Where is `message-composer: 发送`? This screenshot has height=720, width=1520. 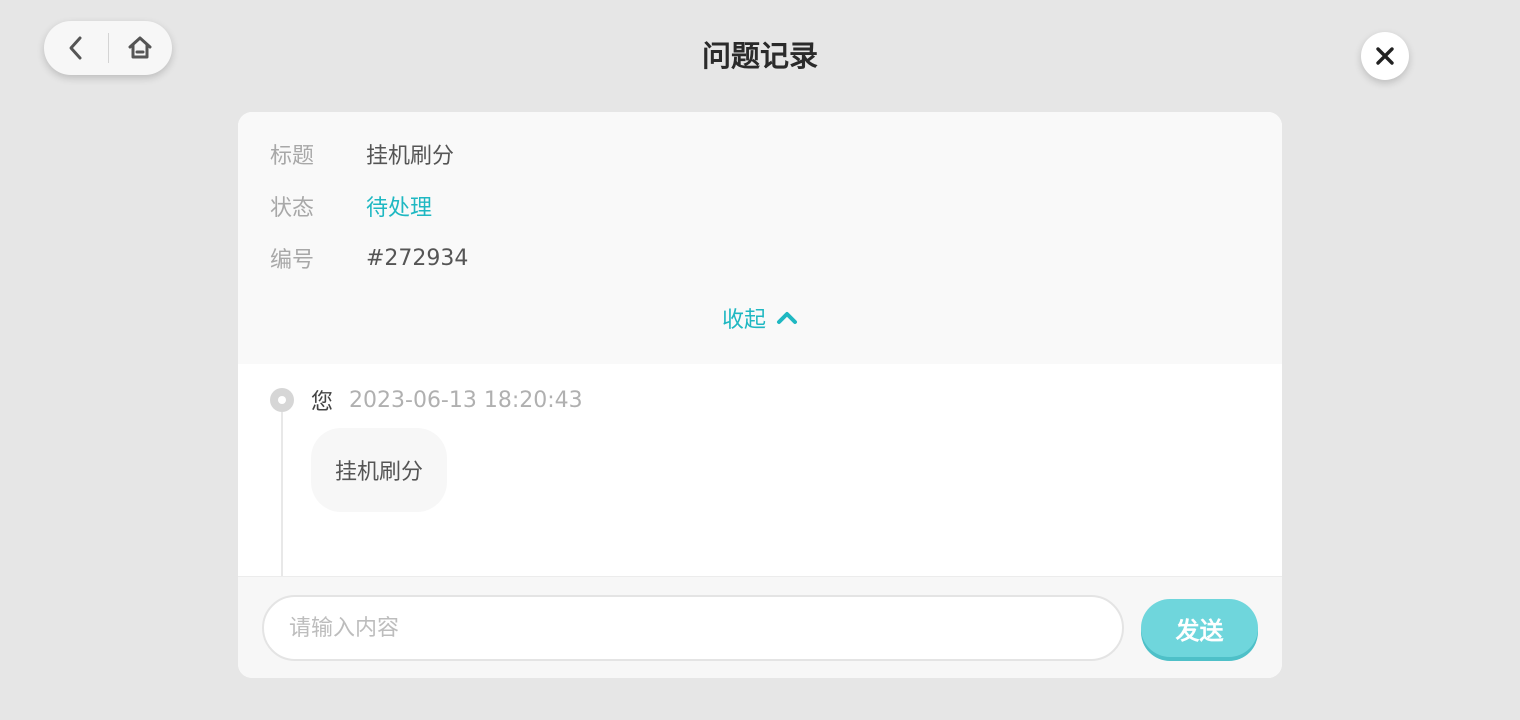
message-composer: 发送 is located at coordinates (760, 627).